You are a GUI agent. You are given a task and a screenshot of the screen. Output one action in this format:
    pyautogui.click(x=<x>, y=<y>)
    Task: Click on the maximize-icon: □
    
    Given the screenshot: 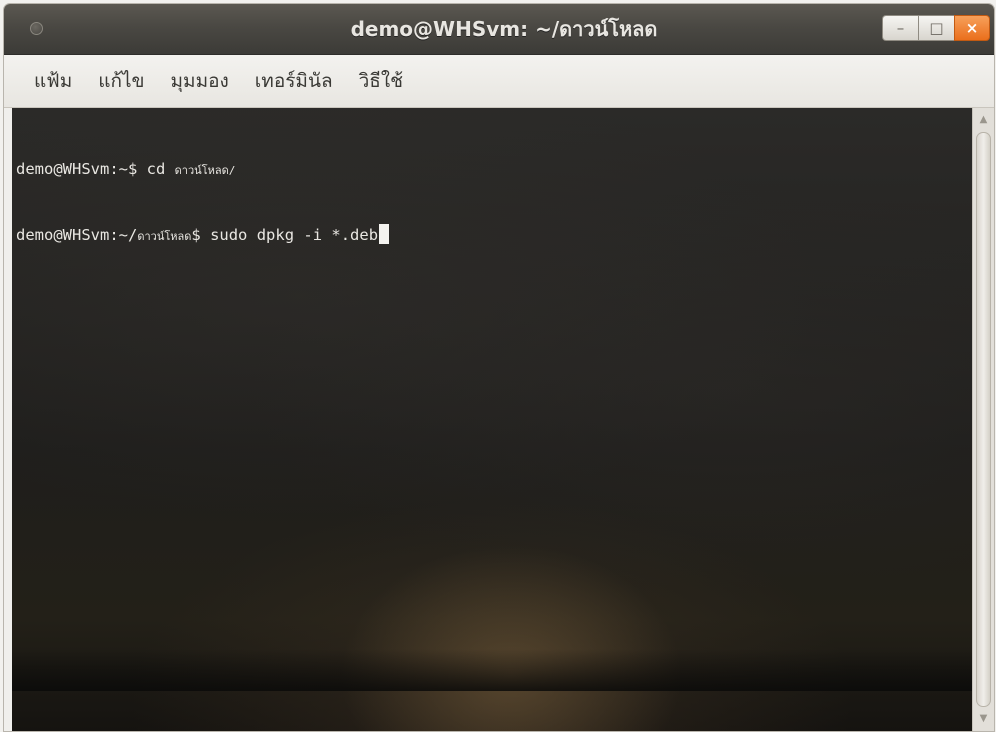 What is the action you would take?
    pyautogui.click(x=936, y=28)
    